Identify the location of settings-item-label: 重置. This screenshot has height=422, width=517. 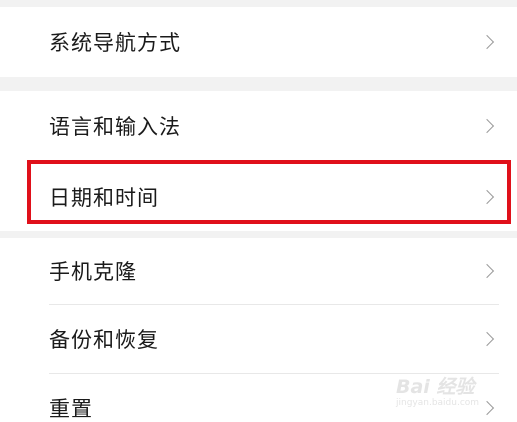
(71, 409).